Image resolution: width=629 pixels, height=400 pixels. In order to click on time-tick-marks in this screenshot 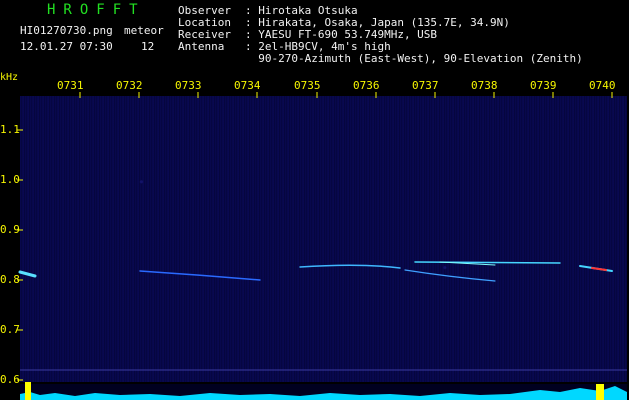, I will do `click(346, 95)`.